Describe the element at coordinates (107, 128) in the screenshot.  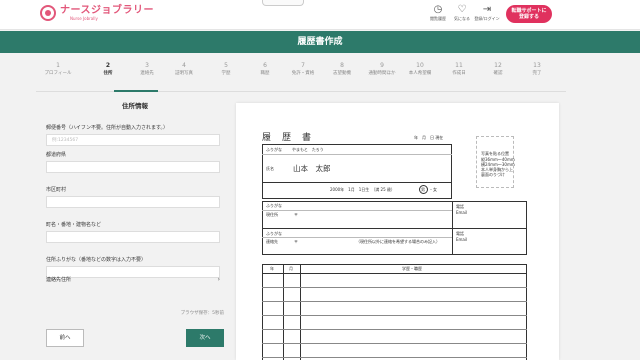
I see `postal-code-label: 郵便番号（ハイフン不要。住所が自動入力されます。）` at that location.